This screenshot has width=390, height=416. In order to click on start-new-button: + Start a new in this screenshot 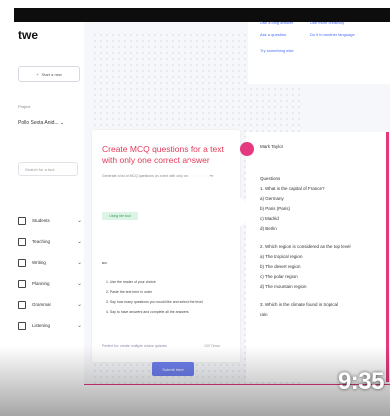, I will do `click(49, 74)`.